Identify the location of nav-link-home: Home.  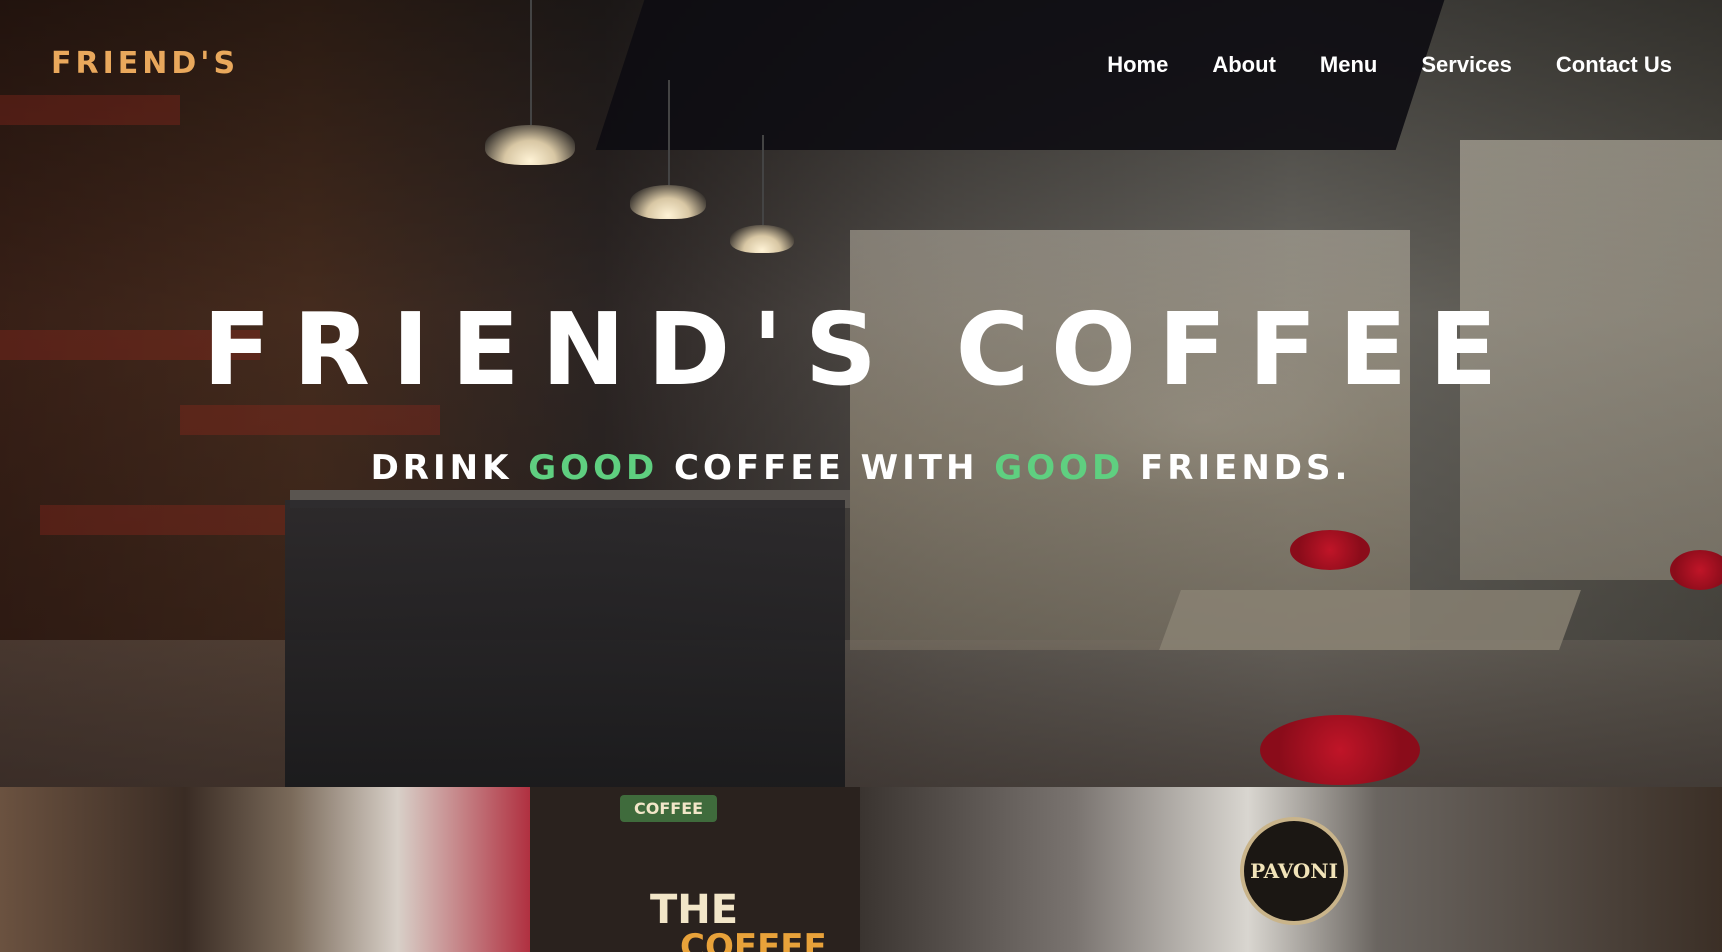
(1137, 65).